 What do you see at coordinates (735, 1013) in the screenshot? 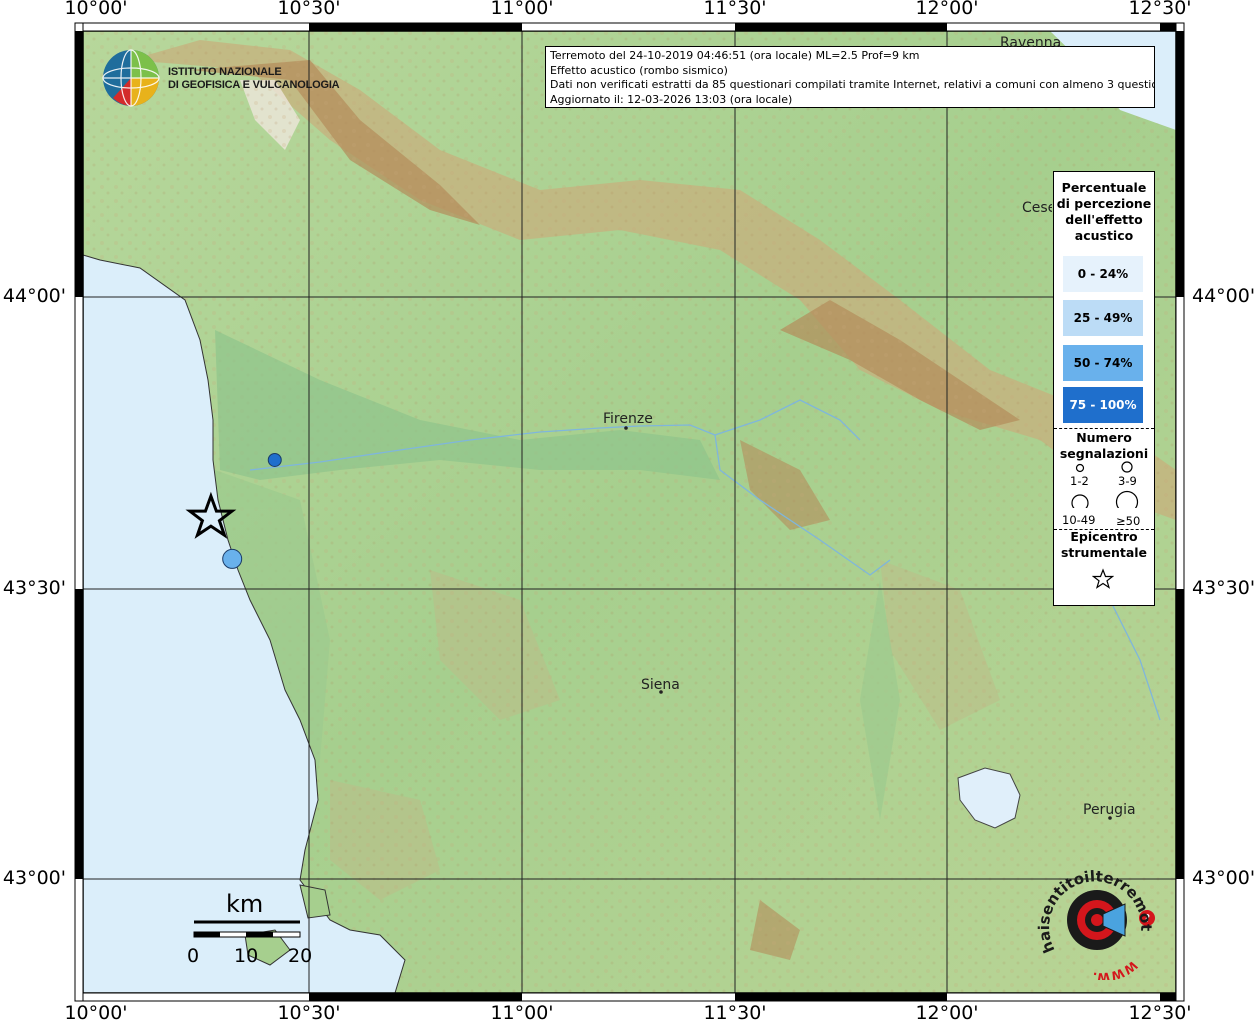
I see `bottom-tick-label: 11°30'` at bounding box center [735, 1013].